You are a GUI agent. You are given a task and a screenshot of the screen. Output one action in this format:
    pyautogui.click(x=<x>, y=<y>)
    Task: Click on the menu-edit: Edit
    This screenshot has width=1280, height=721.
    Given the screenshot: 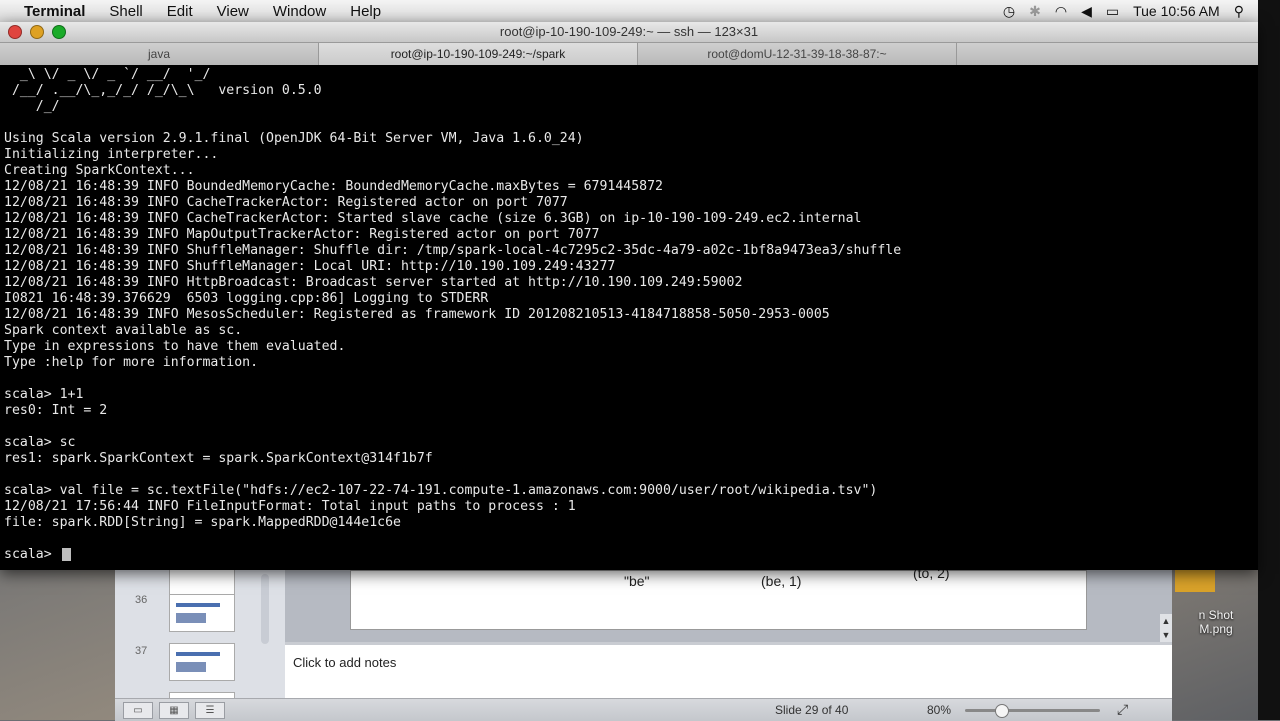 What is the action you would take?
    pyautogui.click(x=180, y=11)
    